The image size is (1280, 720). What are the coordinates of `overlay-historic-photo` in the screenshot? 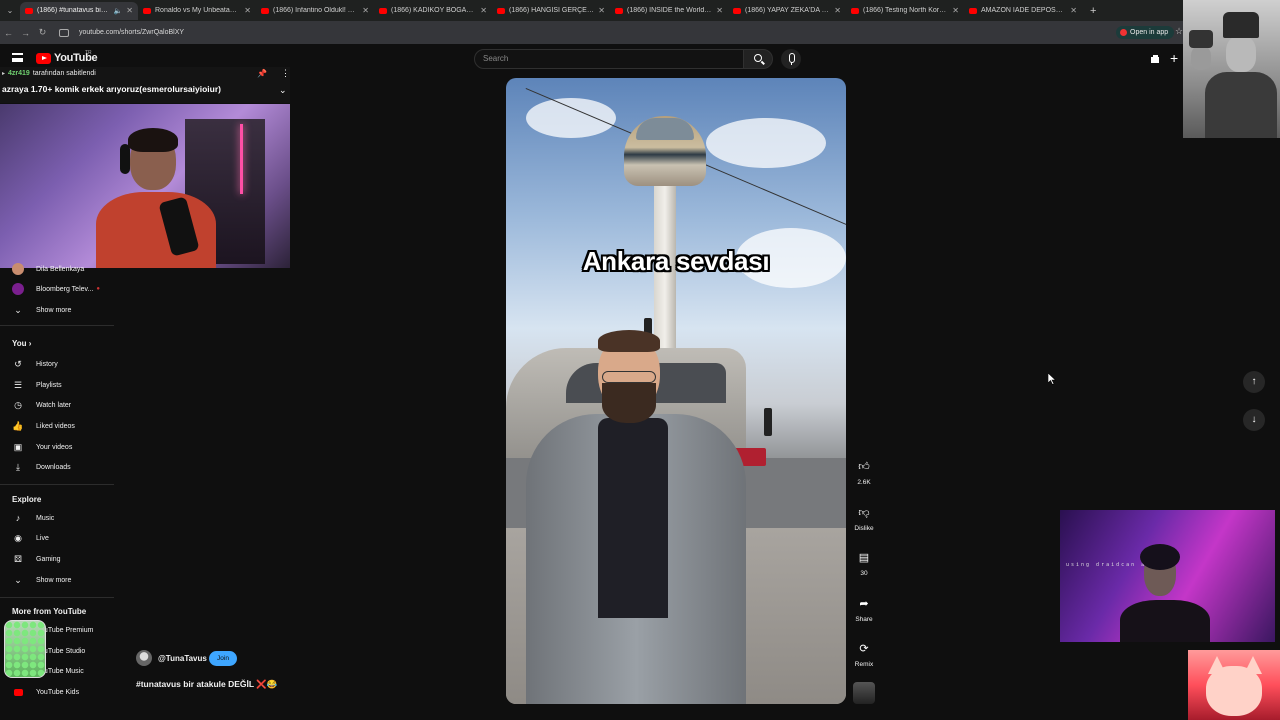 It's located at (1231, 69).